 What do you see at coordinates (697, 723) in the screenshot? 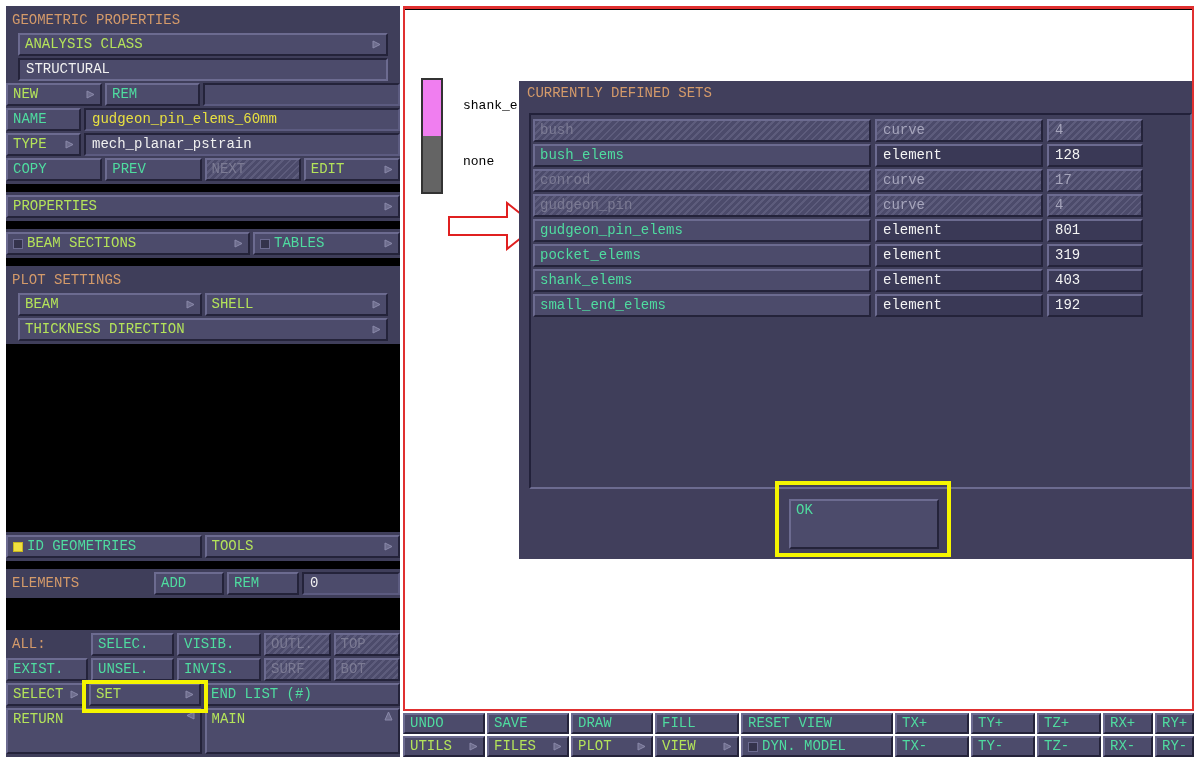
I see `toolbar-button: FILL` at bounding box center [697, 723].